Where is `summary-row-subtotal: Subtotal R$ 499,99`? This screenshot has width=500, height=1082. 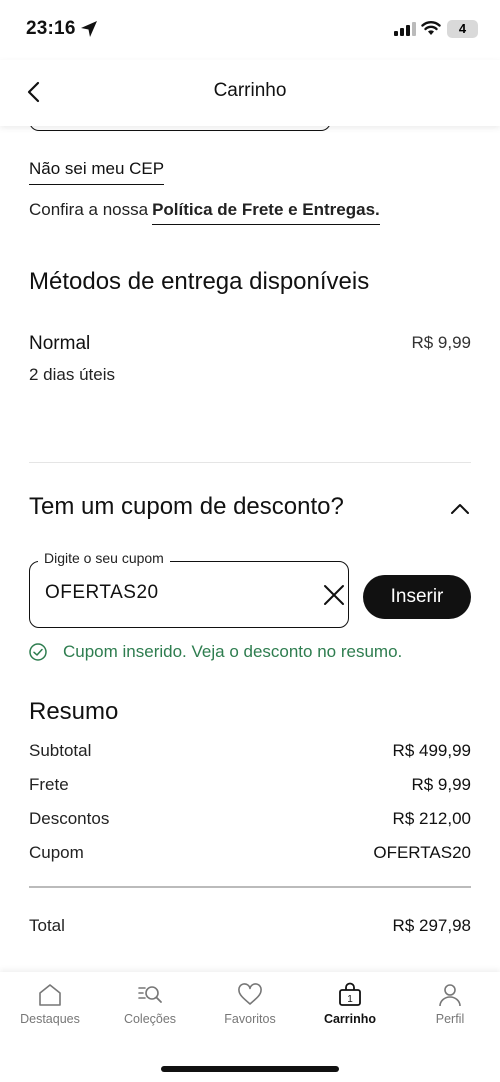 summary-row-subtotal: Subtotal R$ 499,99 is located at coordinates (250, 751).